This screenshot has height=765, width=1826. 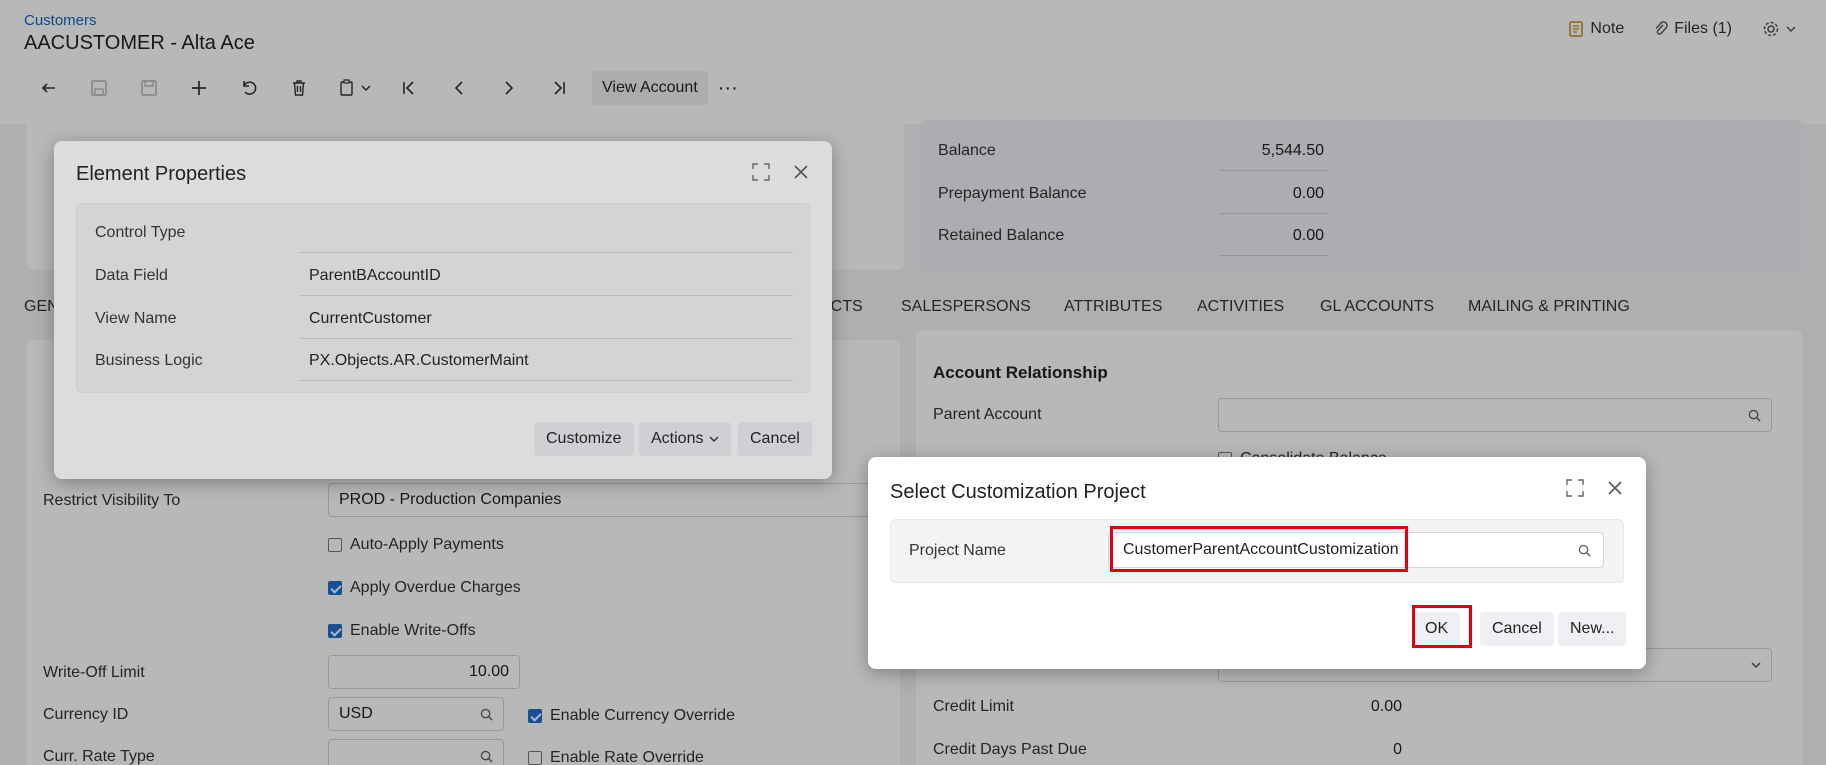 I want to click on customize-button: Customize, so click(x=584, y=439).